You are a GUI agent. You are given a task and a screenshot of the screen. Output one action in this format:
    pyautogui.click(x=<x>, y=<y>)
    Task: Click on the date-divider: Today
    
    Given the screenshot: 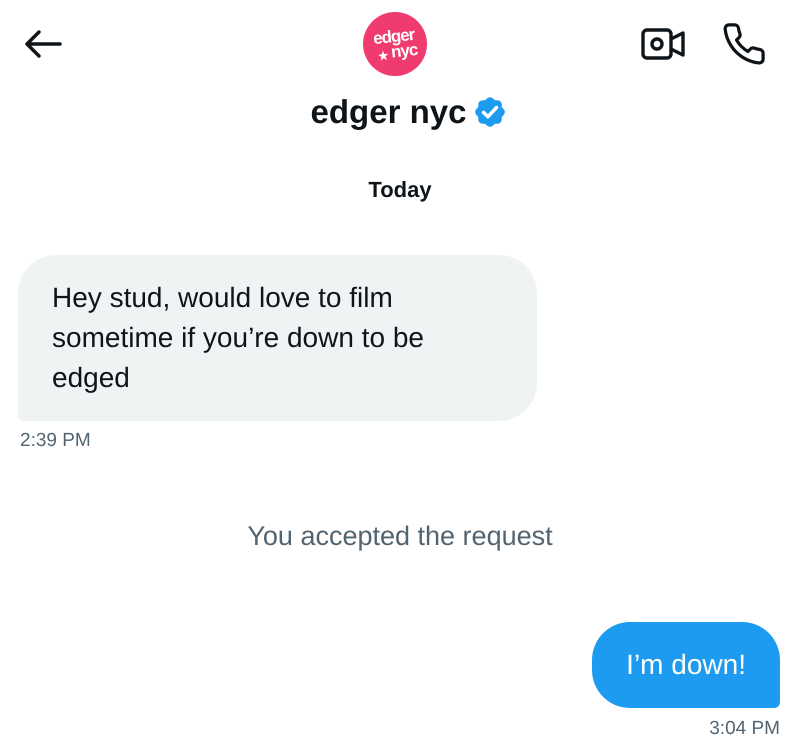 What is the action you would take?
    pyautogui.click(x=400, y=190)
    